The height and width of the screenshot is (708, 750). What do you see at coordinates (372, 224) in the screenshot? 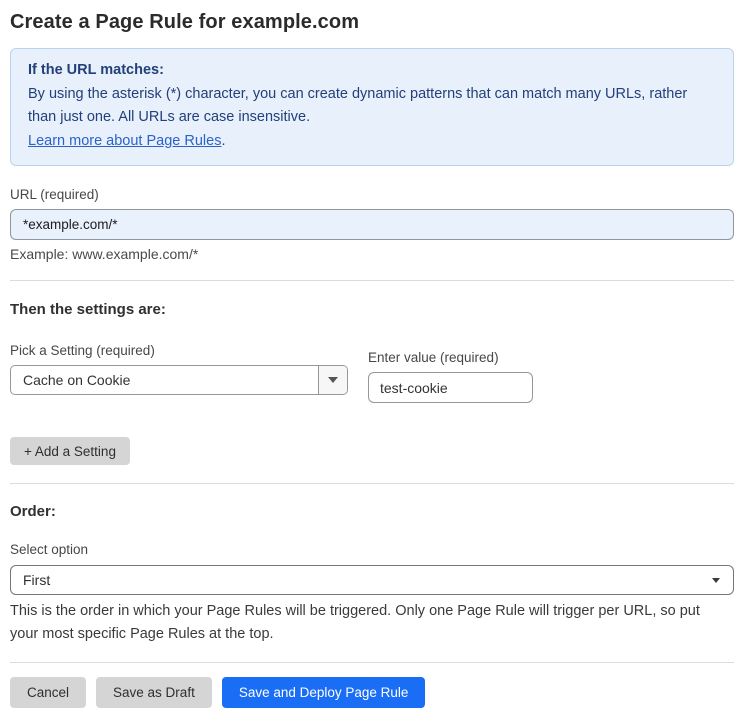
I see `url-input` at bounding box center [372, 224].